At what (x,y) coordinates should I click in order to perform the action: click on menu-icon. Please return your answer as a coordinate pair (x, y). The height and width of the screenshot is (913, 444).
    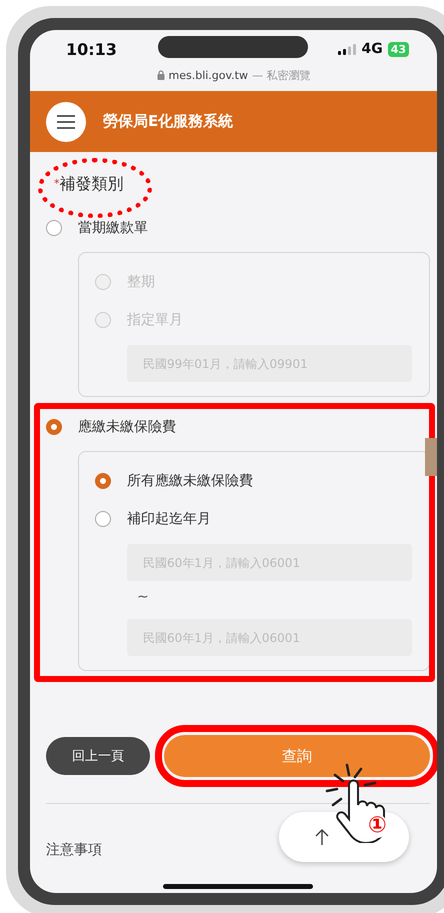
    Looking at the image, I should click on (66, 121).